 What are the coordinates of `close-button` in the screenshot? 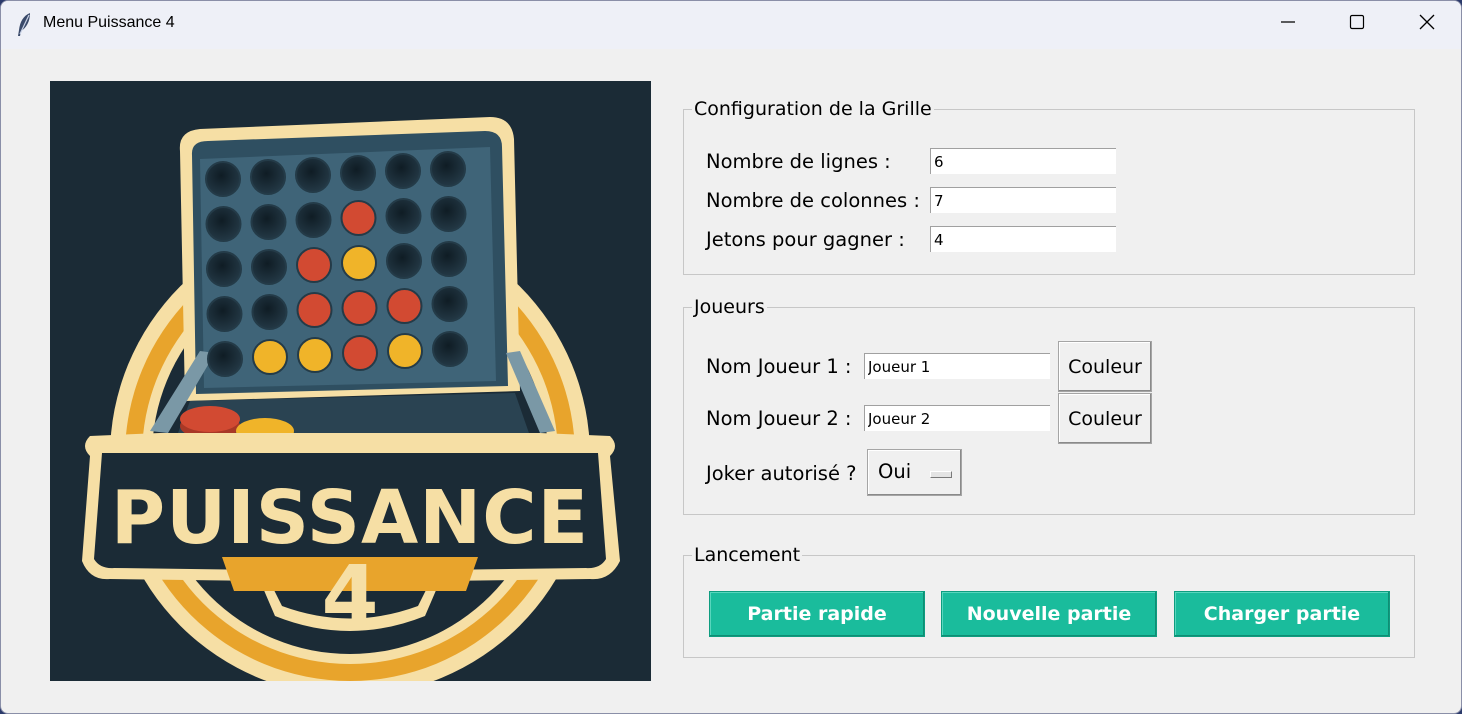 It's located at (1426, 24).